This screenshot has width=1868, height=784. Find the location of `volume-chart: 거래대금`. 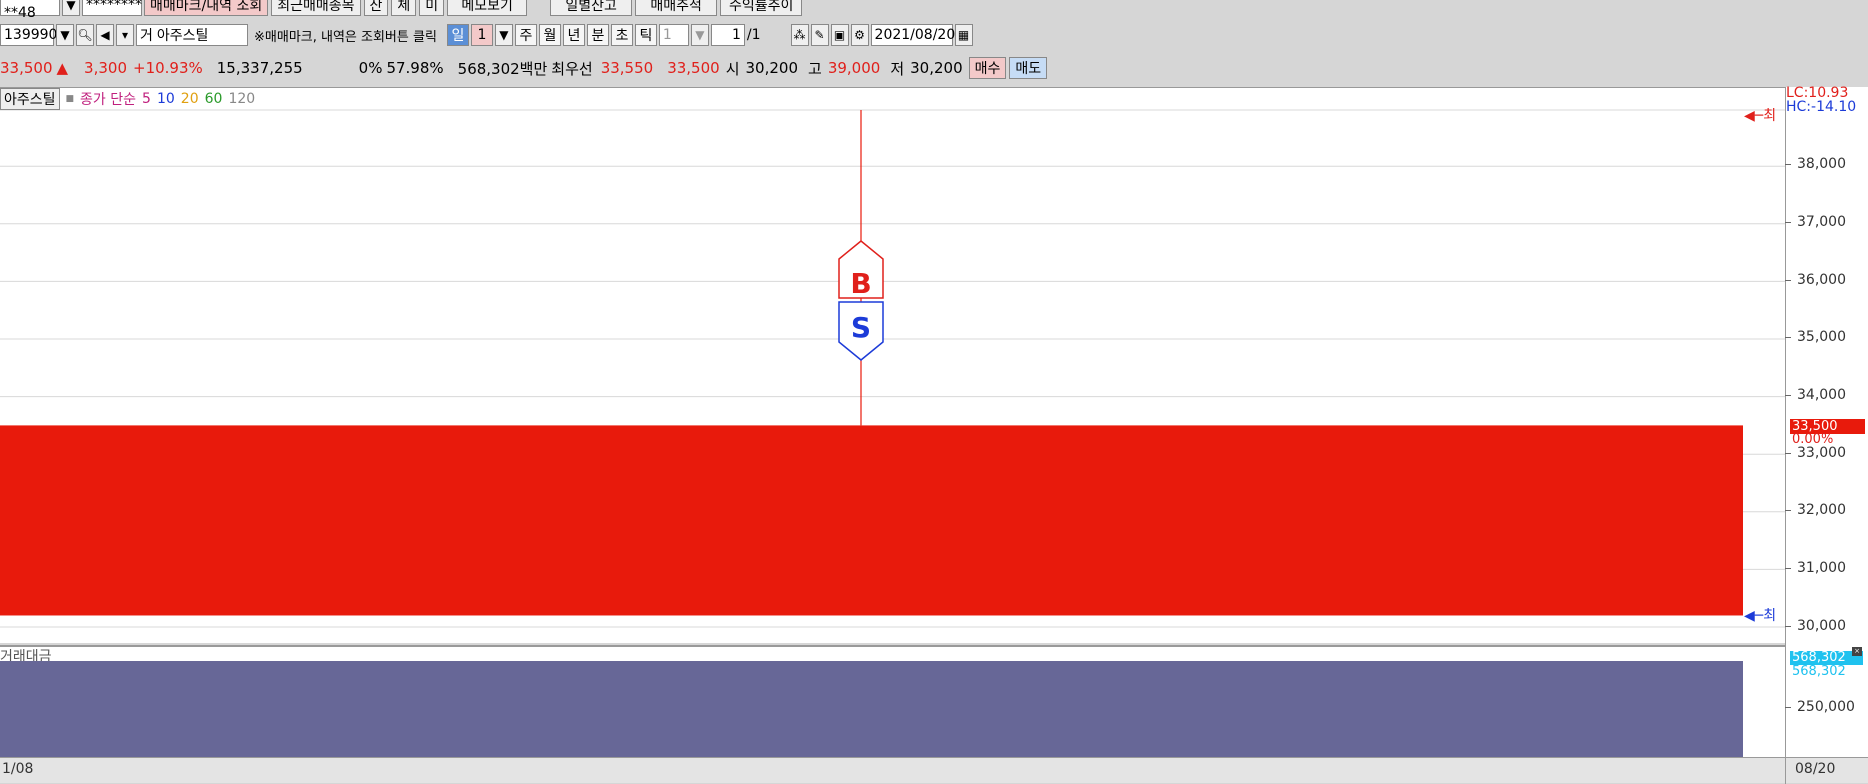

volume-chart: 거래대금 is located at coordinates (892, 701).